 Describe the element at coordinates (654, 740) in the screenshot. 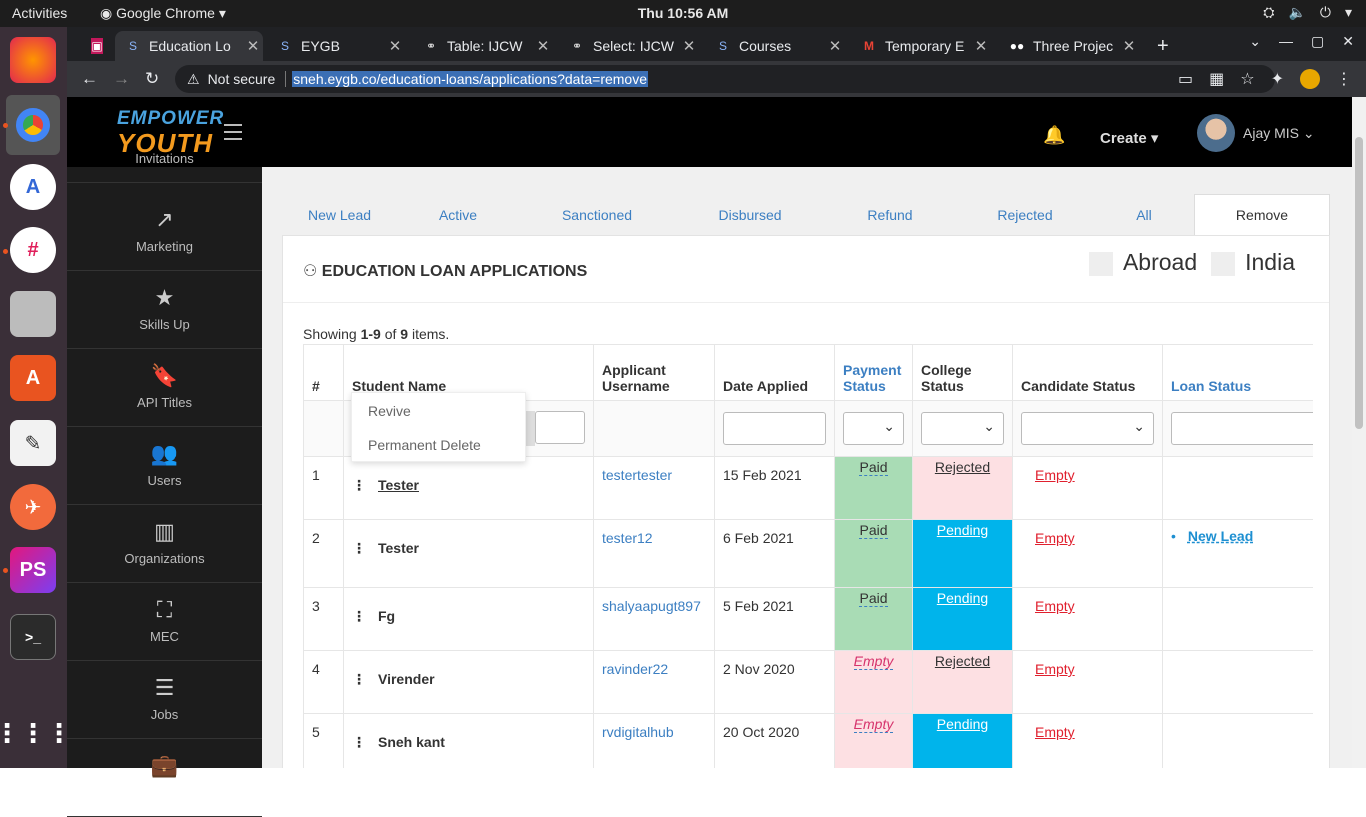

I see `applicant-username: rvdigitalhub` at that location.